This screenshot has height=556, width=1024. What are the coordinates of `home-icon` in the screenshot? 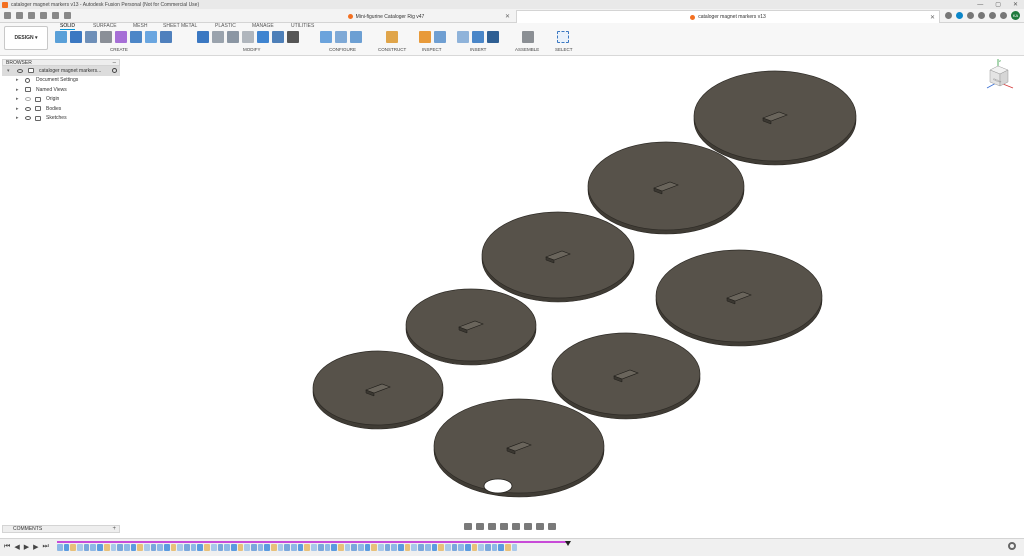 It's located at (7, 15).